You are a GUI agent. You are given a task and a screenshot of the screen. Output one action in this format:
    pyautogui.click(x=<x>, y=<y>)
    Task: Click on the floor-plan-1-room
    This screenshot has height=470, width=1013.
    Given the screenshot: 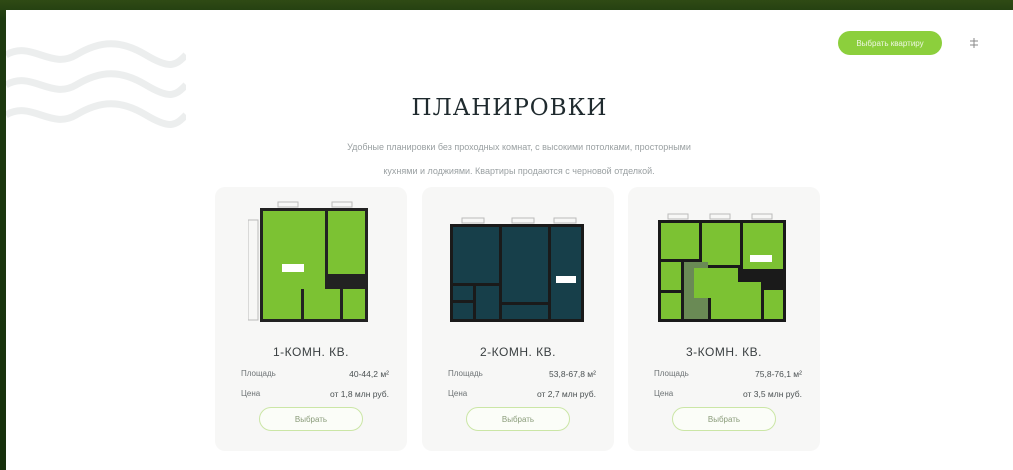 What is the action you would take?
    pyautogui.click(x=311, y=265)
    